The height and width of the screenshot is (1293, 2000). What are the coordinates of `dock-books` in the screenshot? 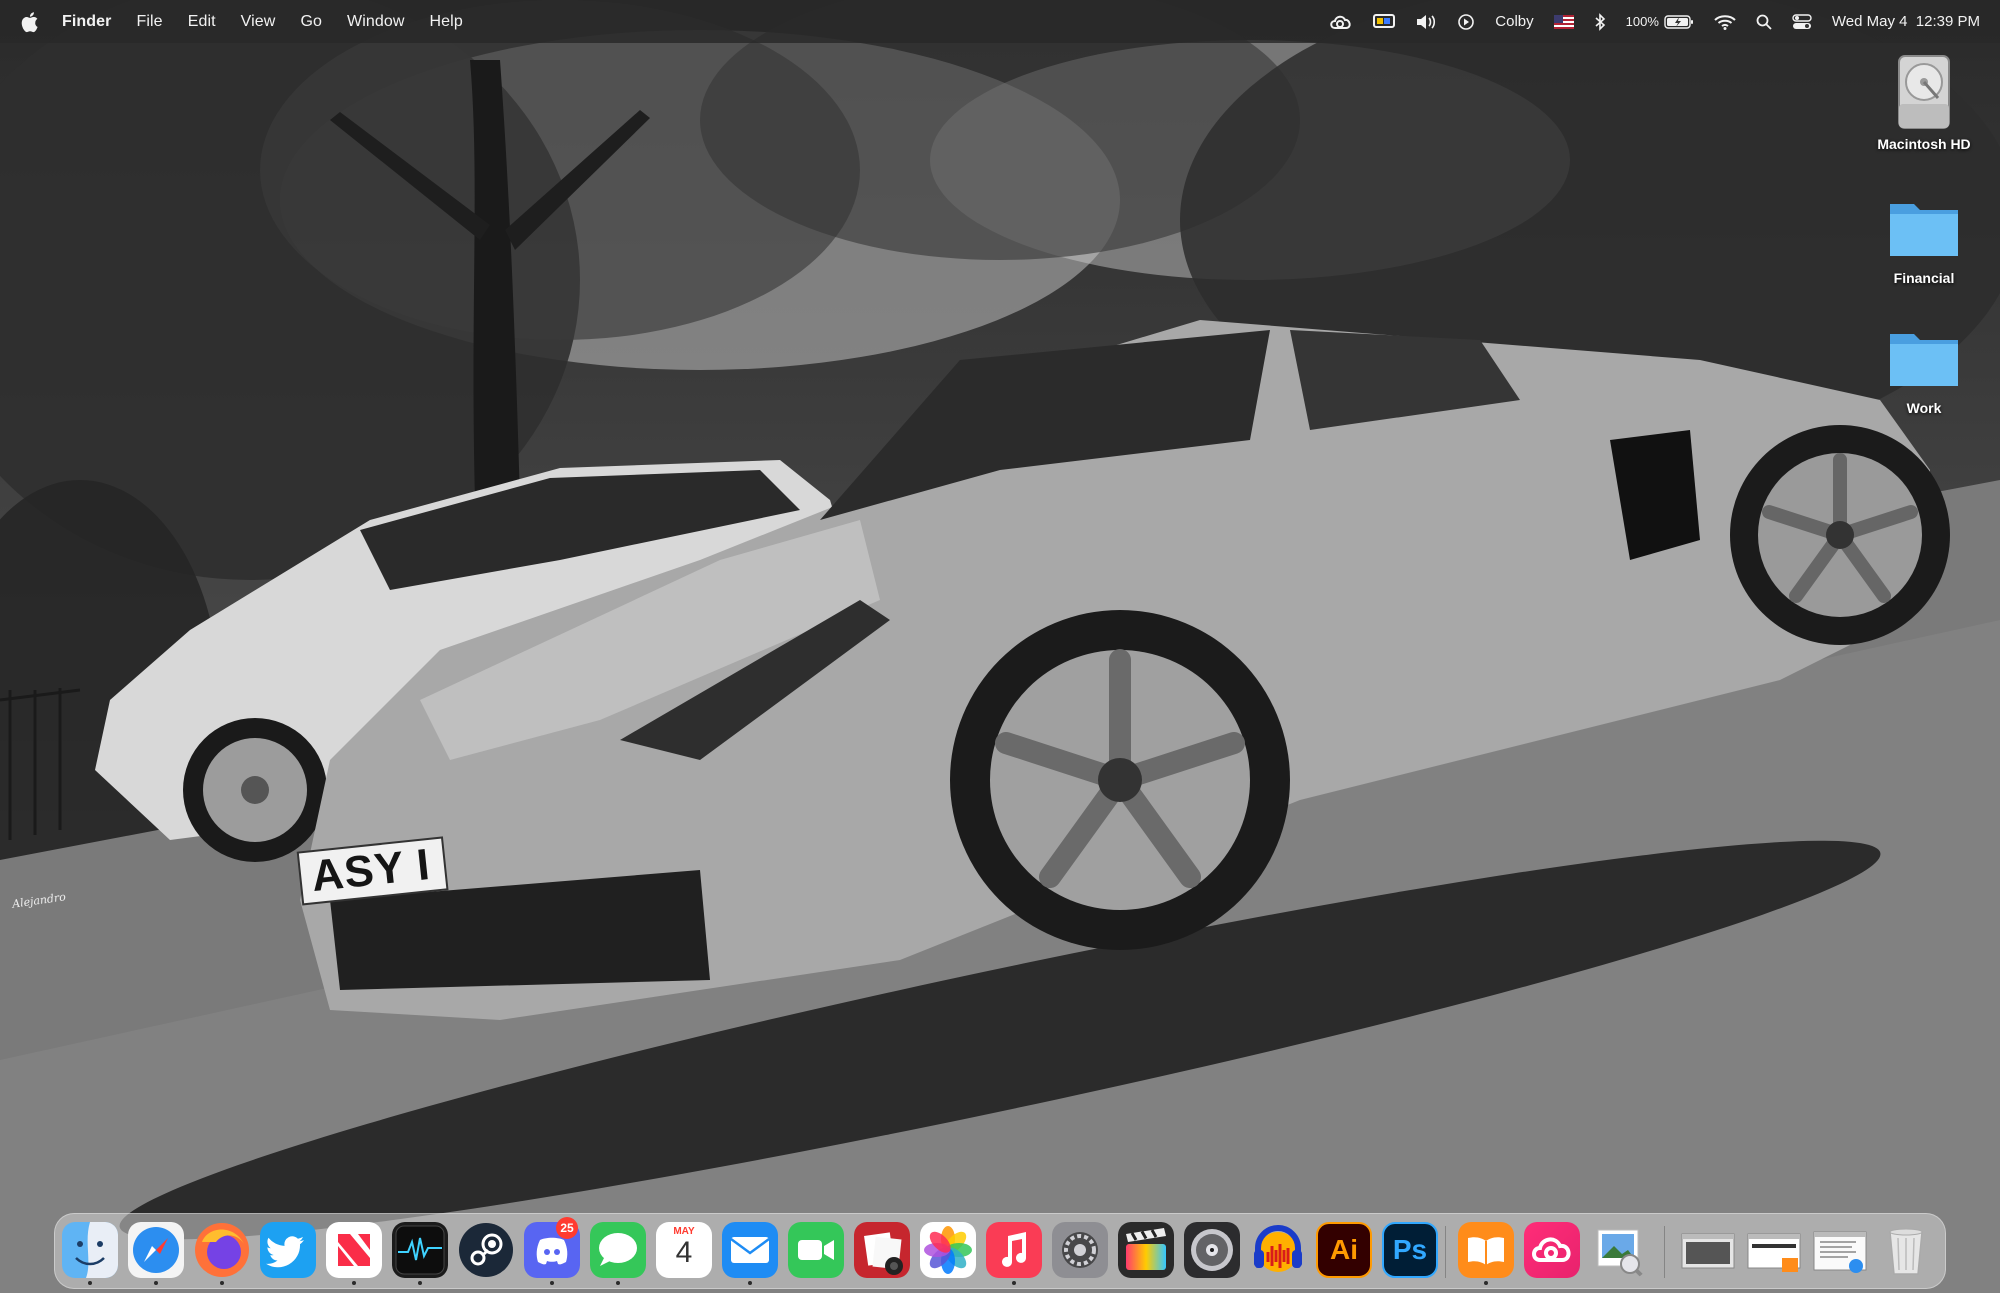 It's located at (1486, 1250).